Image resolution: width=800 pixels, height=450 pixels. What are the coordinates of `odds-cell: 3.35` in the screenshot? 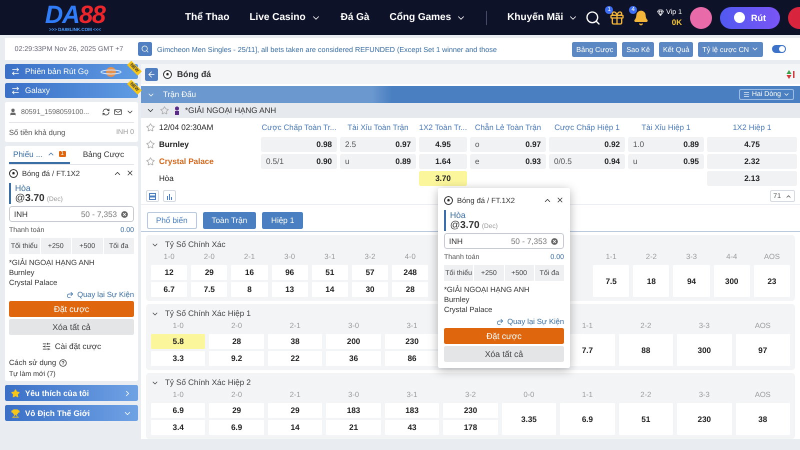 It's located at (529, 419).